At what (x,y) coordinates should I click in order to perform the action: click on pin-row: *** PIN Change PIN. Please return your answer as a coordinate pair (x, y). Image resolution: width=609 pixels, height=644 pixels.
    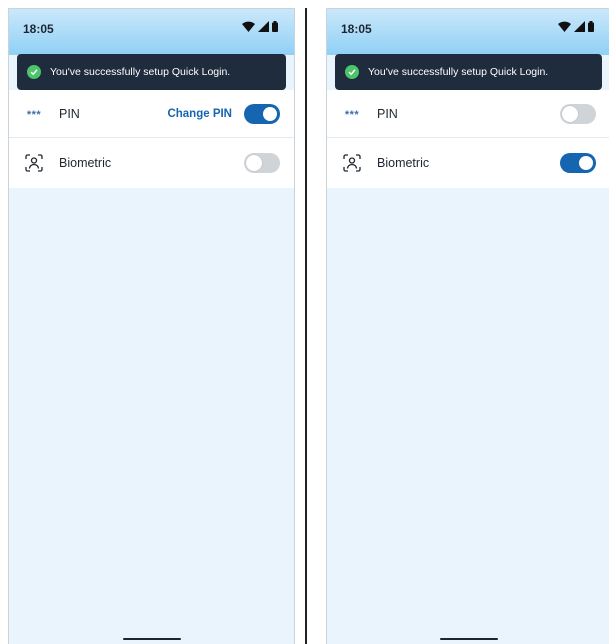
    Looking at the image, I should click on (151, 114).